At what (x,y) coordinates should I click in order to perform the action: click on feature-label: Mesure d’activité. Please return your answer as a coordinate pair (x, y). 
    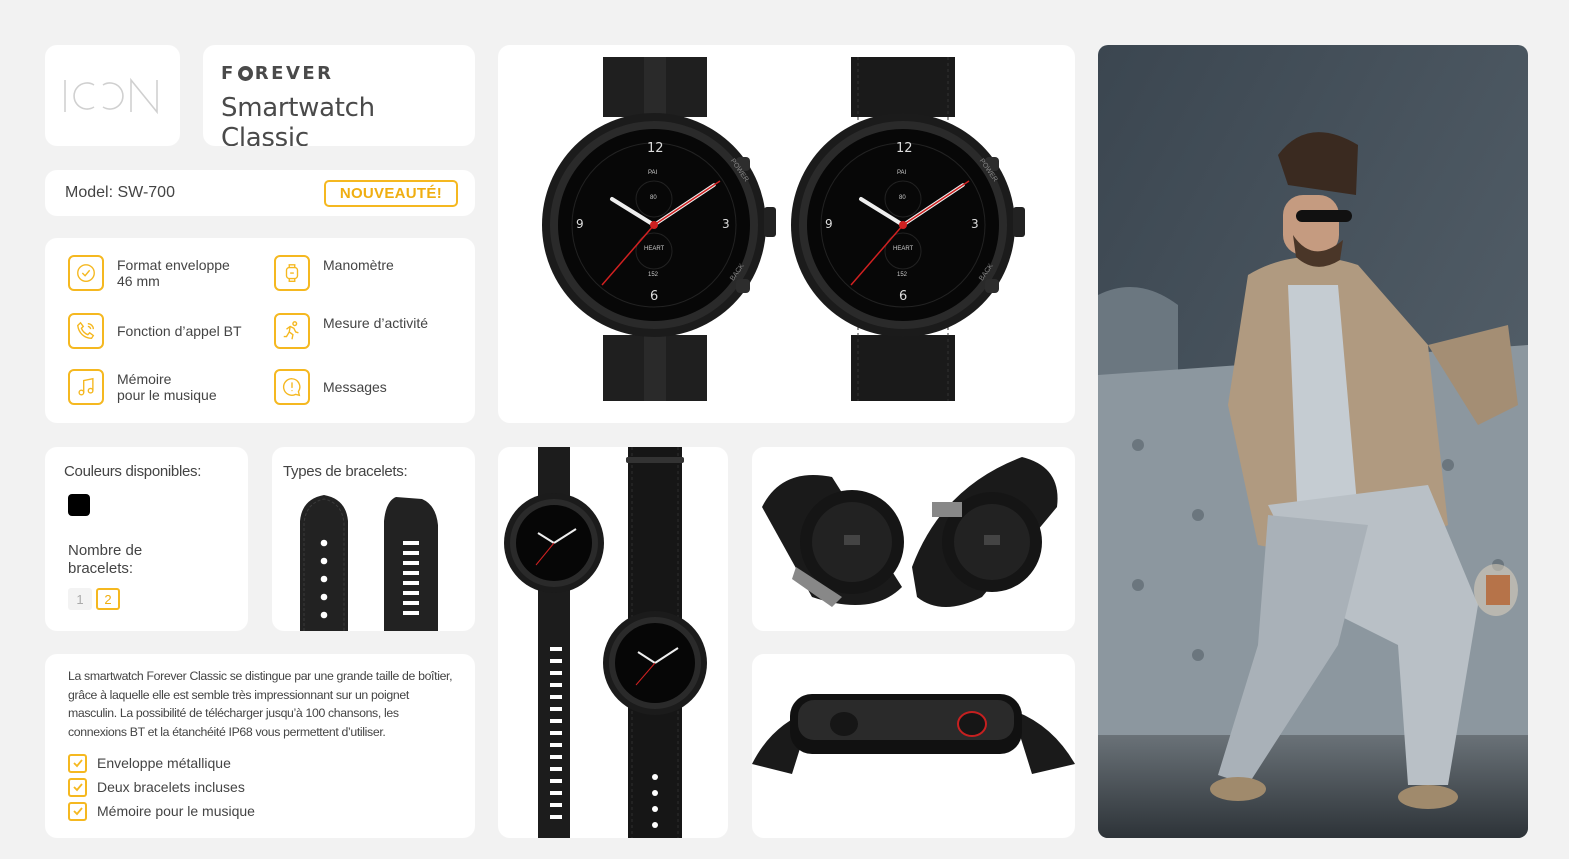
    Looking at the image, I should click on (376, 323).